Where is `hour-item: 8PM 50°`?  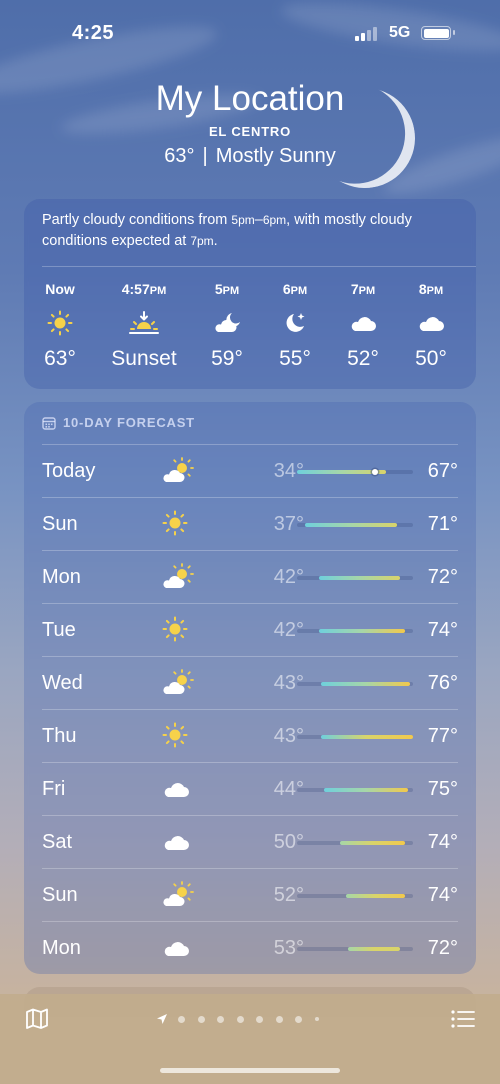 hour-item: 8PM 50° is located at coordinates (431, 326).